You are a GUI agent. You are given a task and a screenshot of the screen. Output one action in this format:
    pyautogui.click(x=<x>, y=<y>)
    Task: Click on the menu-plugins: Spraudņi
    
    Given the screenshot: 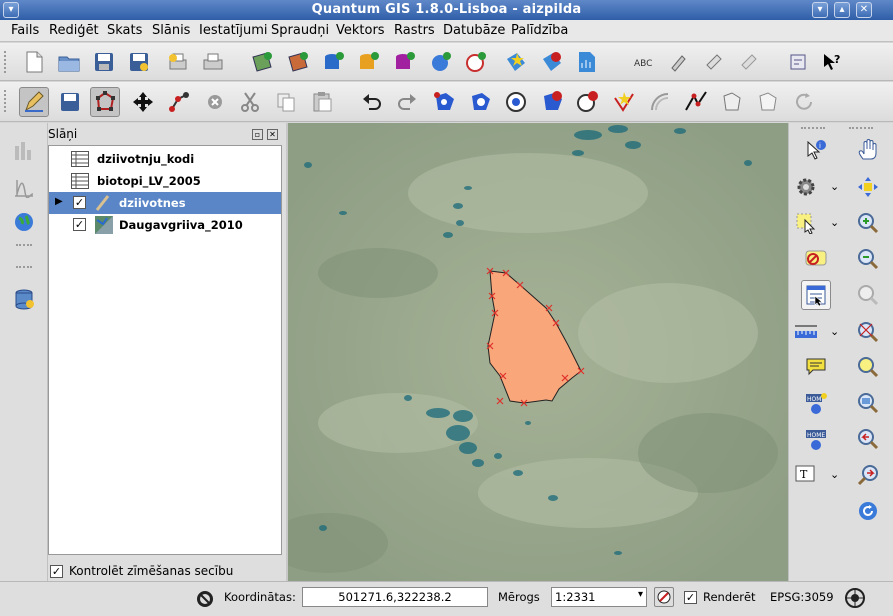 What is the action you would take?
    pyautogui.click(x=300, y=30)
    